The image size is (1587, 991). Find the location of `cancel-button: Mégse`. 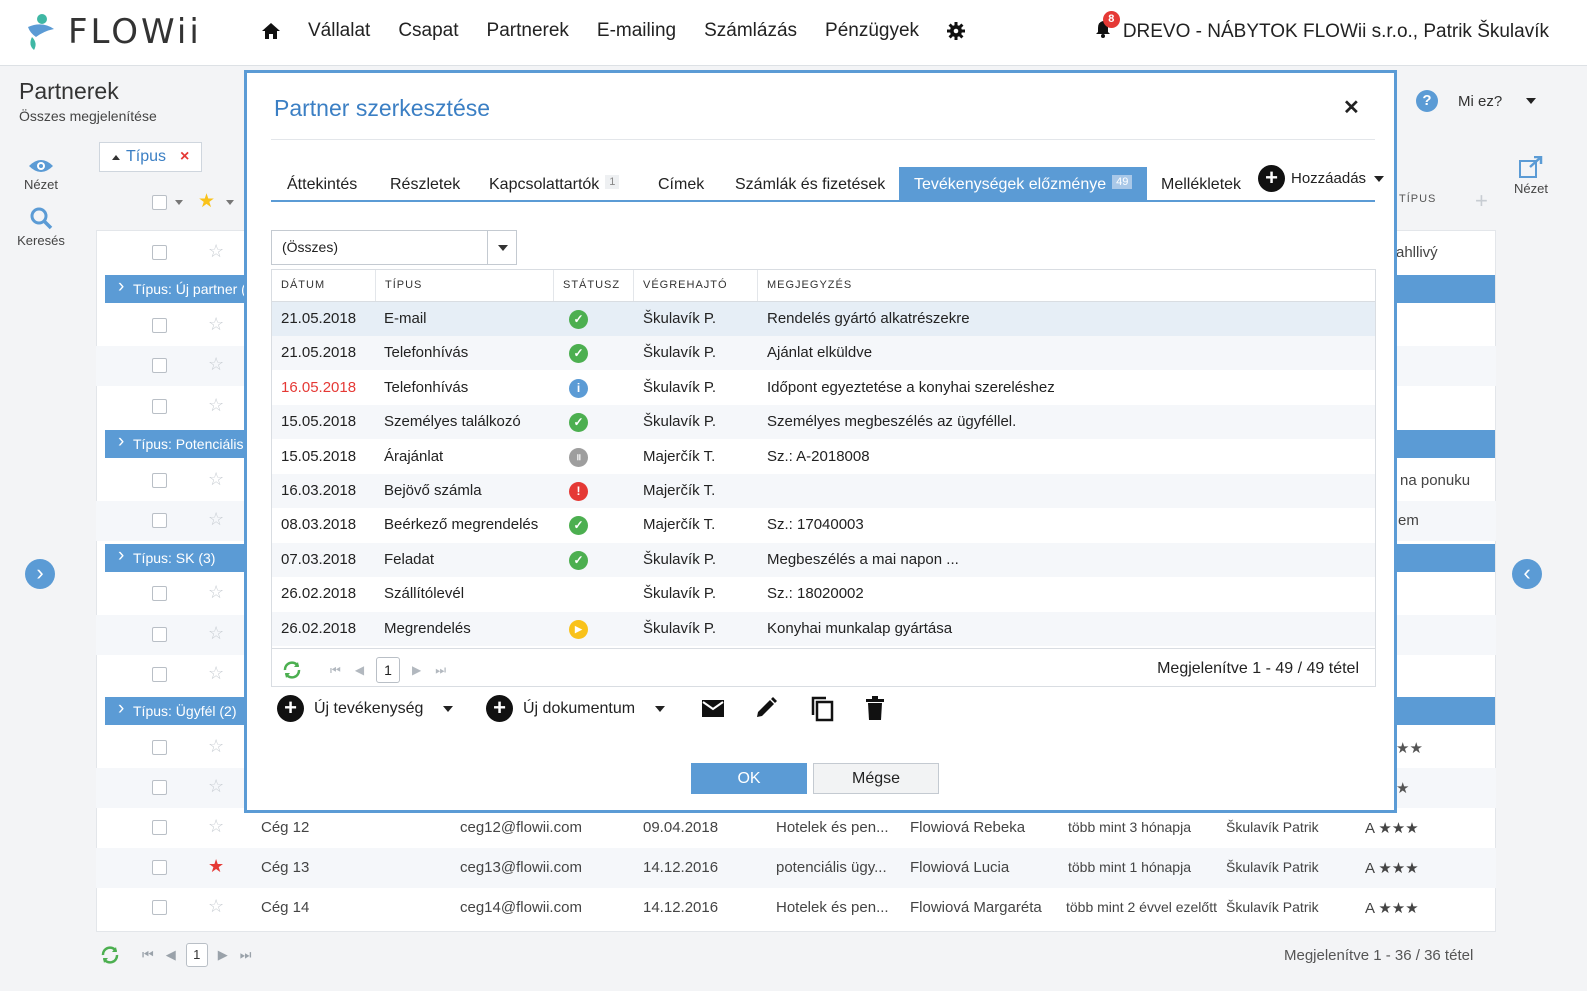

cancel-button: Mégse is located at coordinates (876, 778).